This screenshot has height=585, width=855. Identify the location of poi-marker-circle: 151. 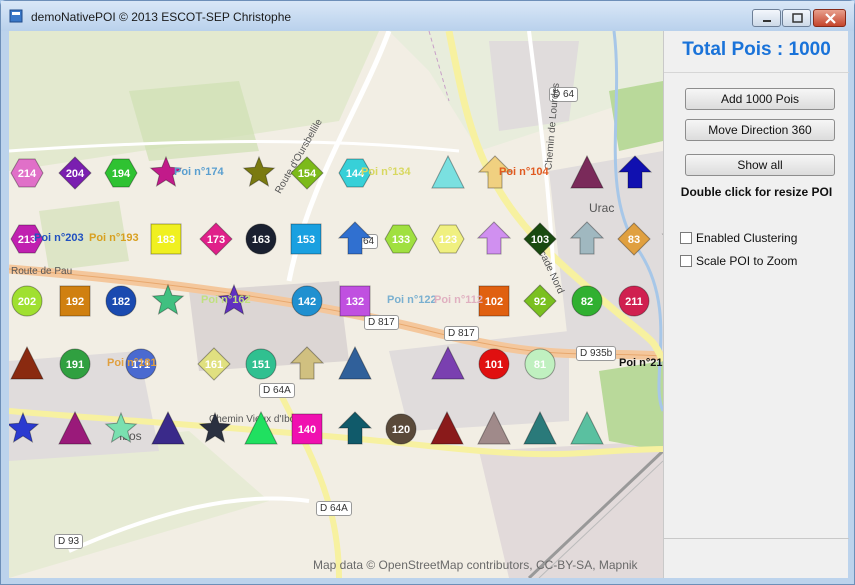
(261, 364).